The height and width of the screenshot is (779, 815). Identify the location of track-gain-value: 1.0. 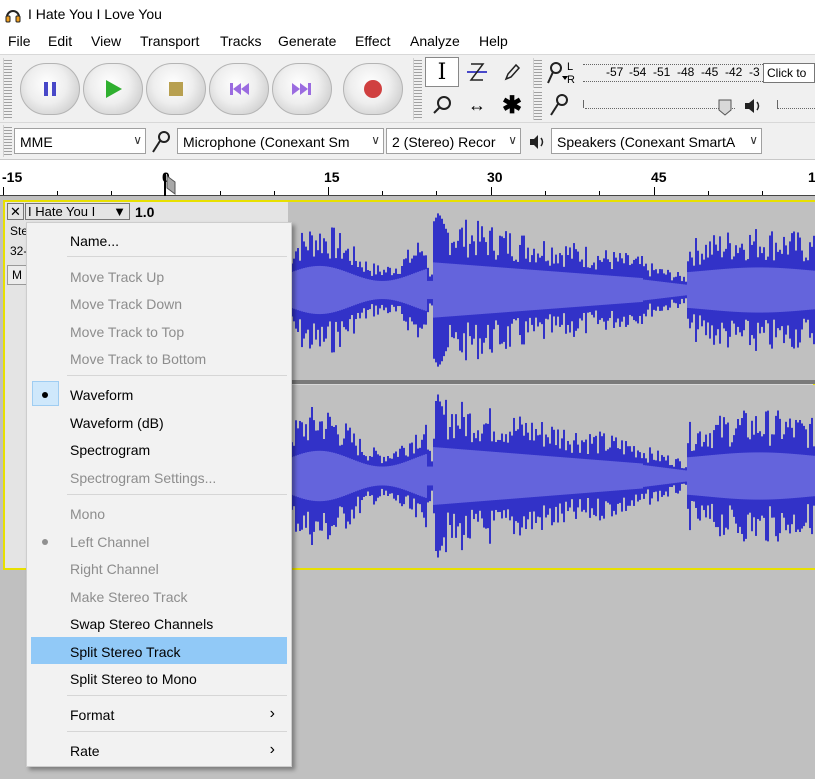
(145, 212).